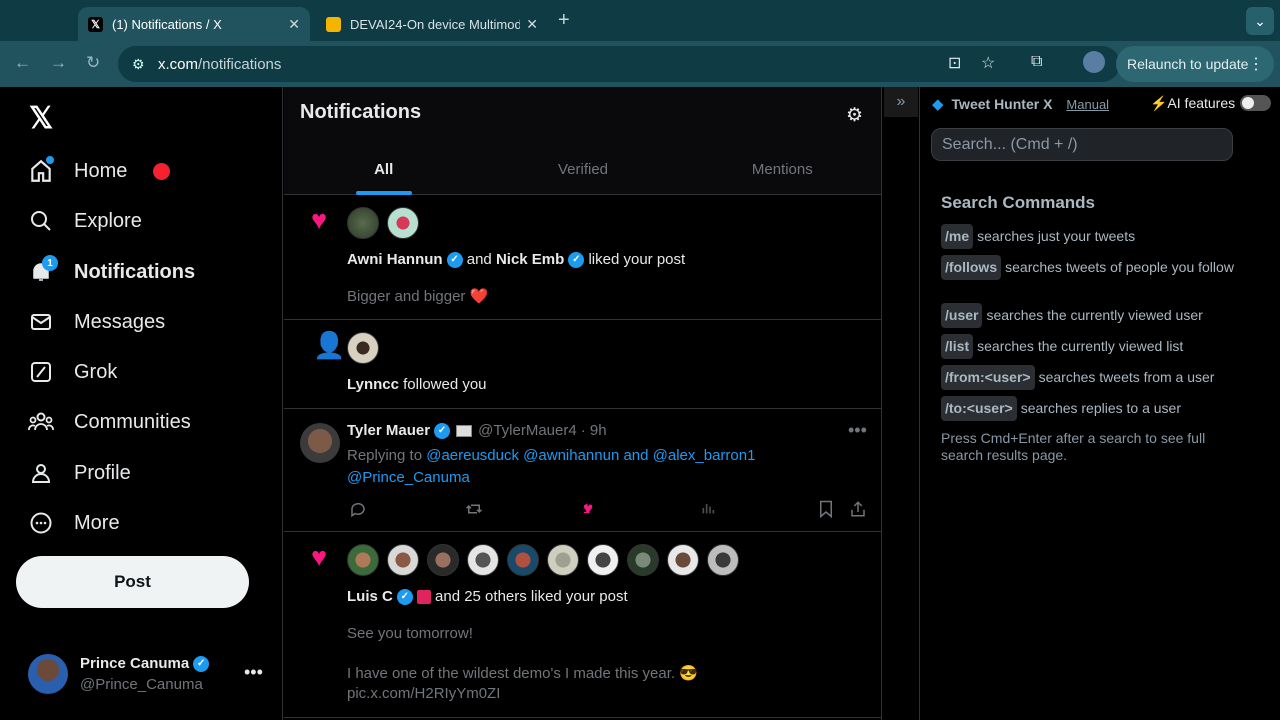 This screenshot has height=720, width=1280. Describe the element at coordinates (854, 115) in the screenshot. I see `settings-gear-icon: ⚙` at that location.